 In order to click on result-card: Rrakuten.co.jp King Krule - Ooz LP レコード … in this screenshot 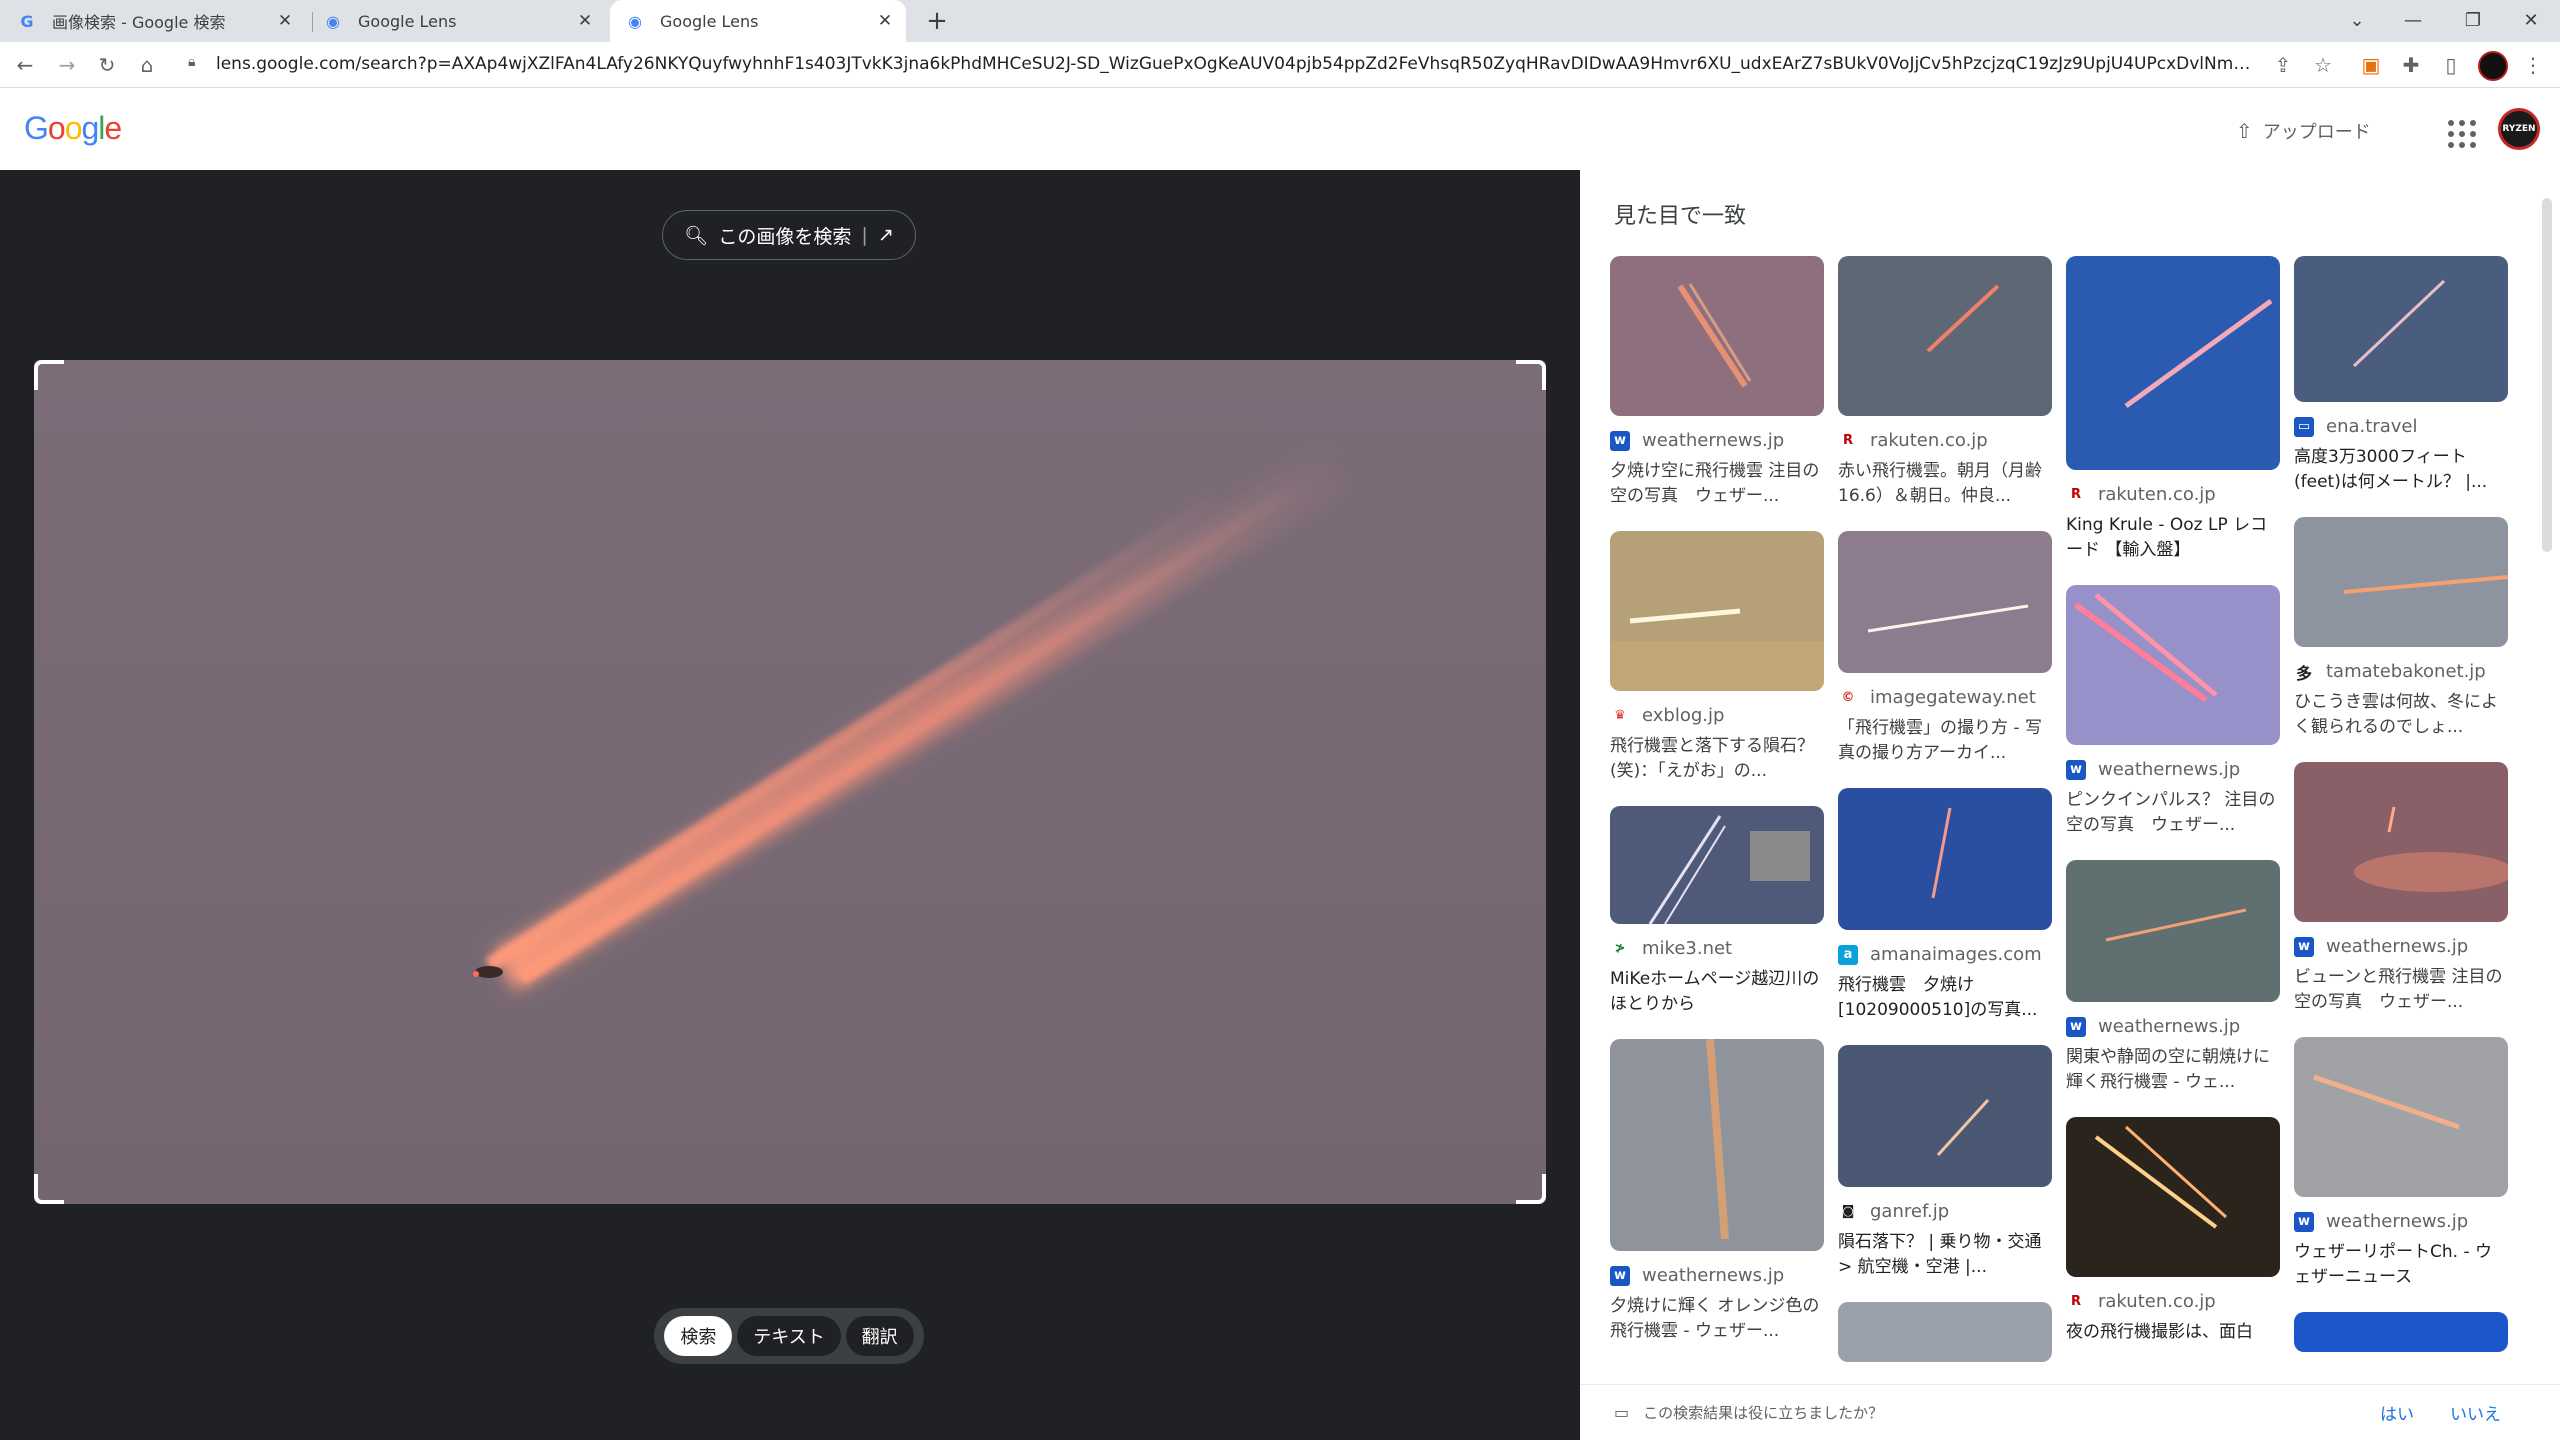, I will do `click(2173, 409)`.